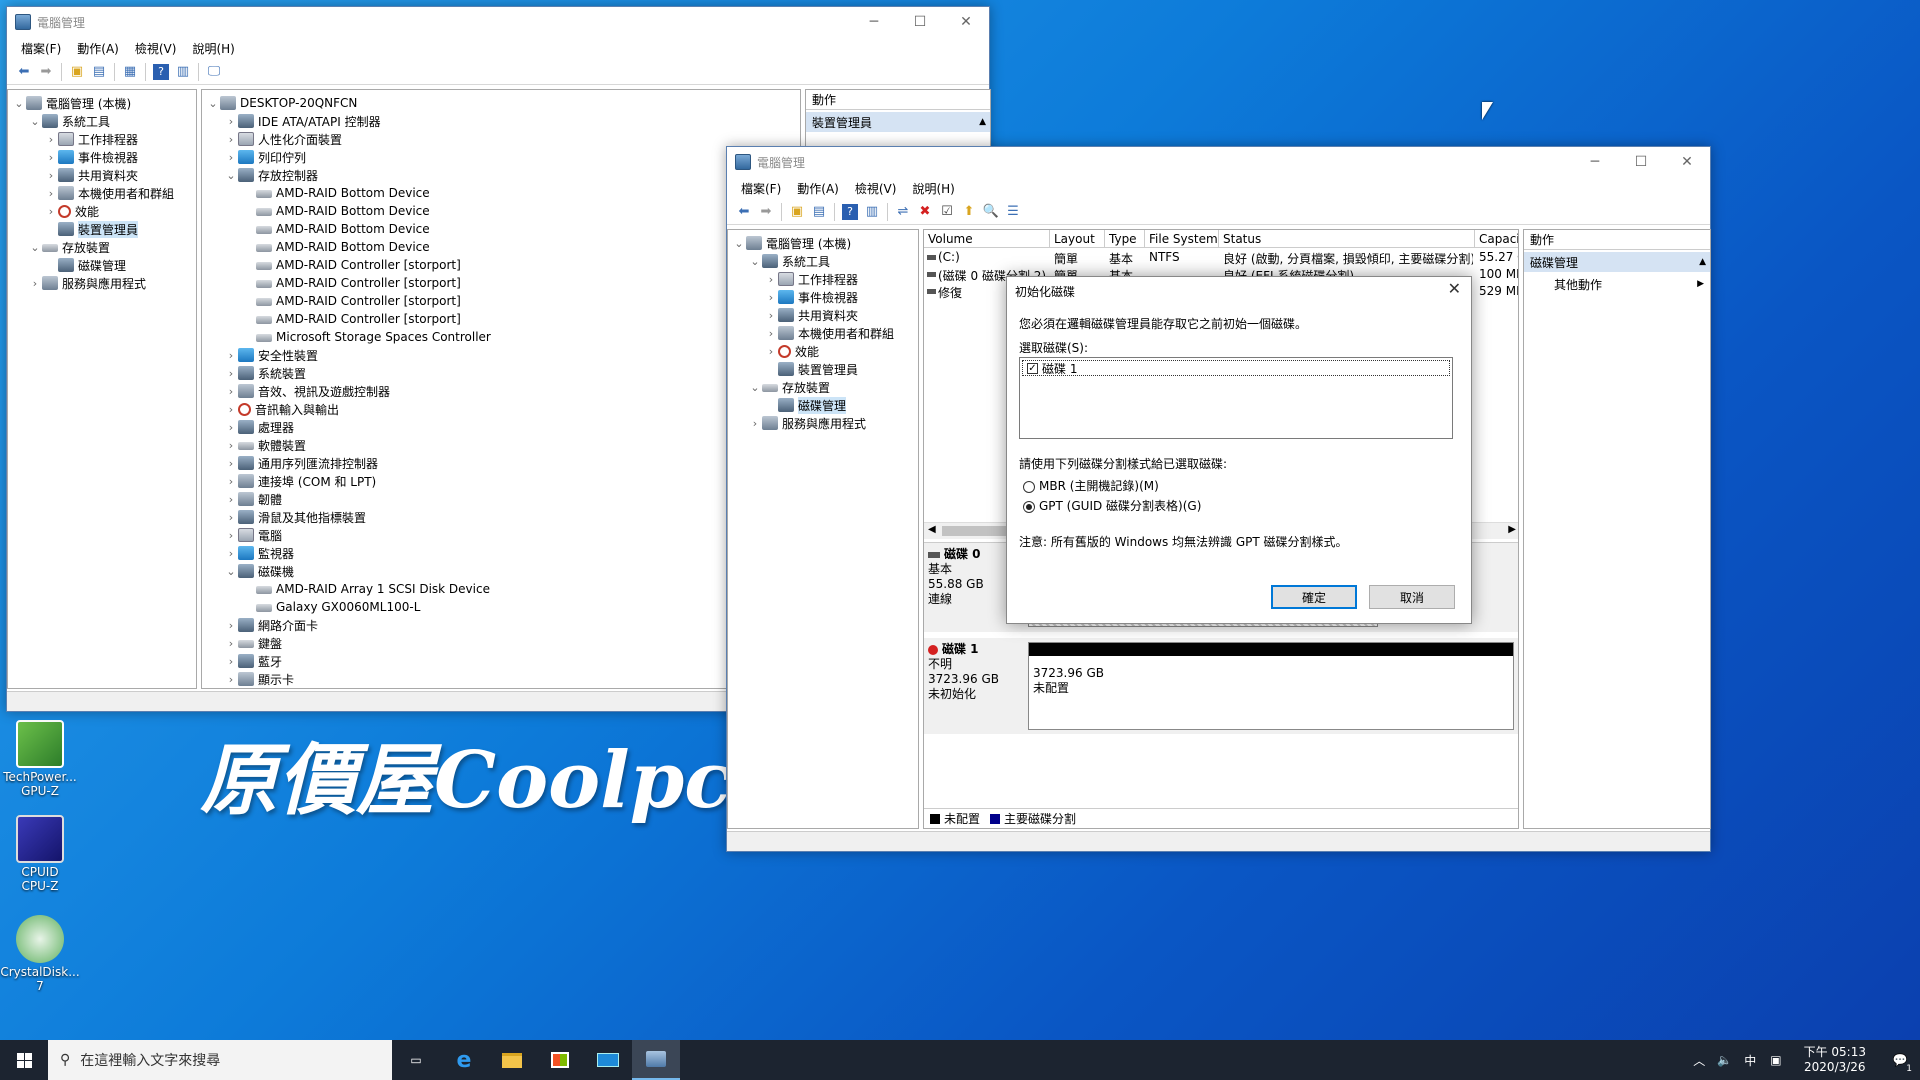 The width and height of the screenshot is (1920, 1080). What do you see at coordinates (1512, 529) in the screenshot?
I see `scroll-right-icon: ▶` at bounding box center [1512, 529].